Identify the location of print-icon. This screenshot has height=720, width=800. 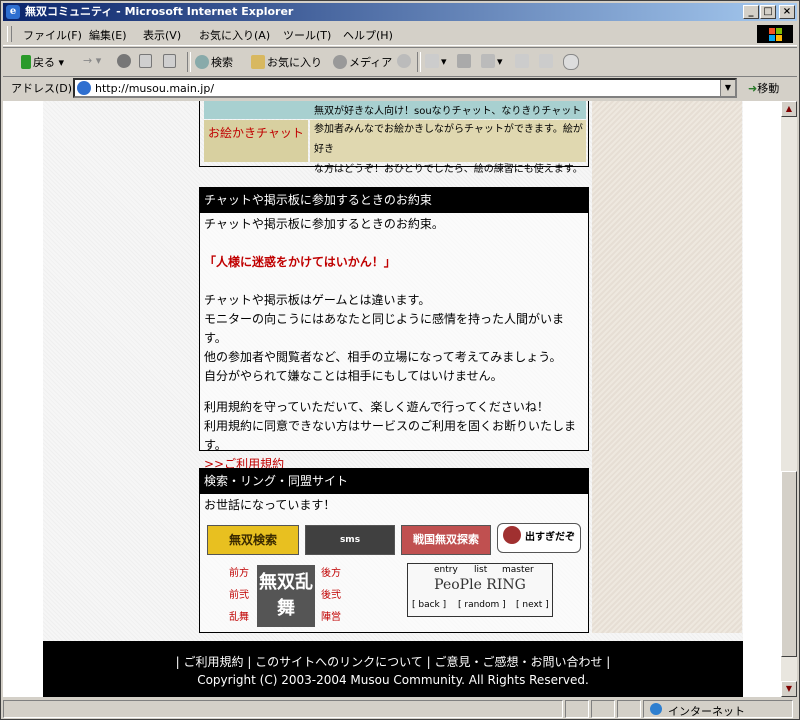
(464, 61).